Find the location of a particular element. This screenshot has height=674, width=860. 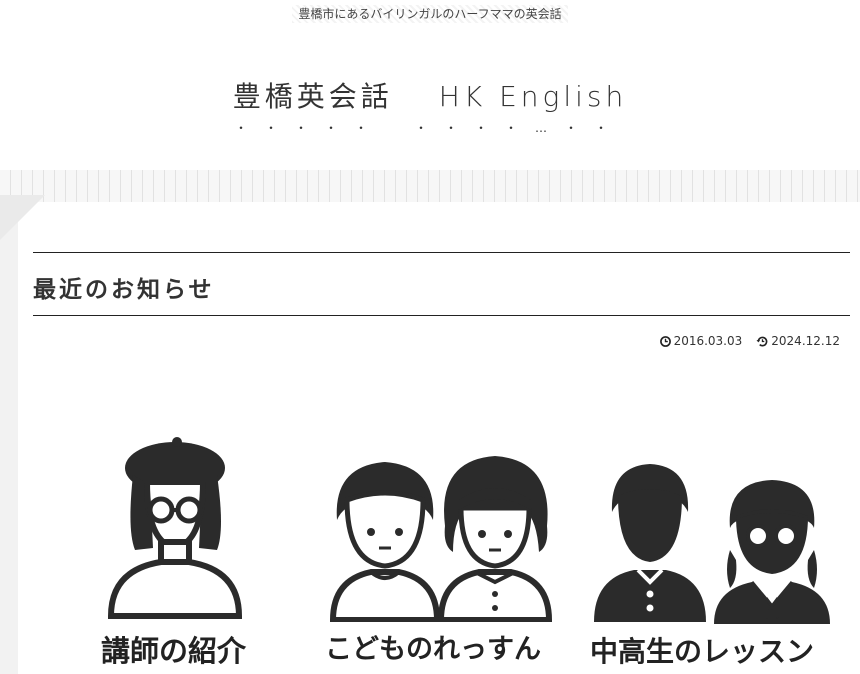

students-lesson-link: 中高生のレッスン is located at coordinates (715, 552).